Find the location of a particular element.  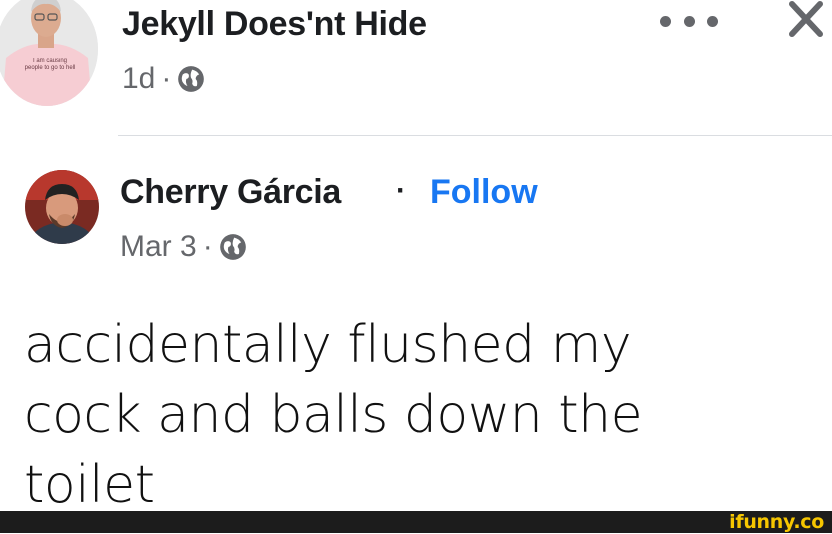

post-body-line: accidentally flushed my is located at coordinates (328, 345).